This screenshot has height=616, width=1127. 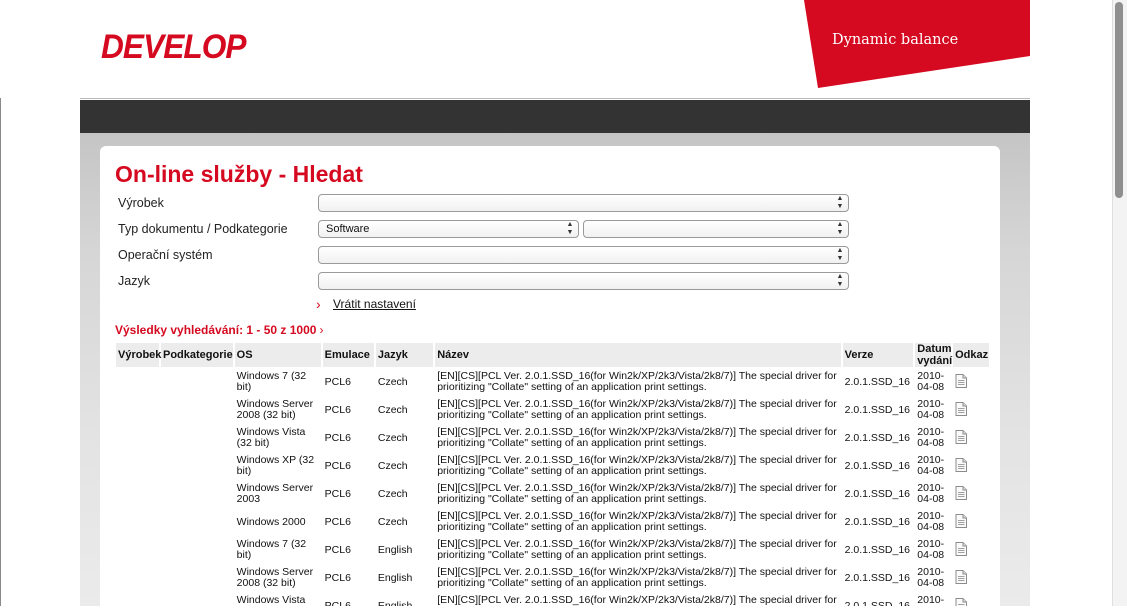 I want to click on cell-os: Windows 2000, so click(x=271, y=521).